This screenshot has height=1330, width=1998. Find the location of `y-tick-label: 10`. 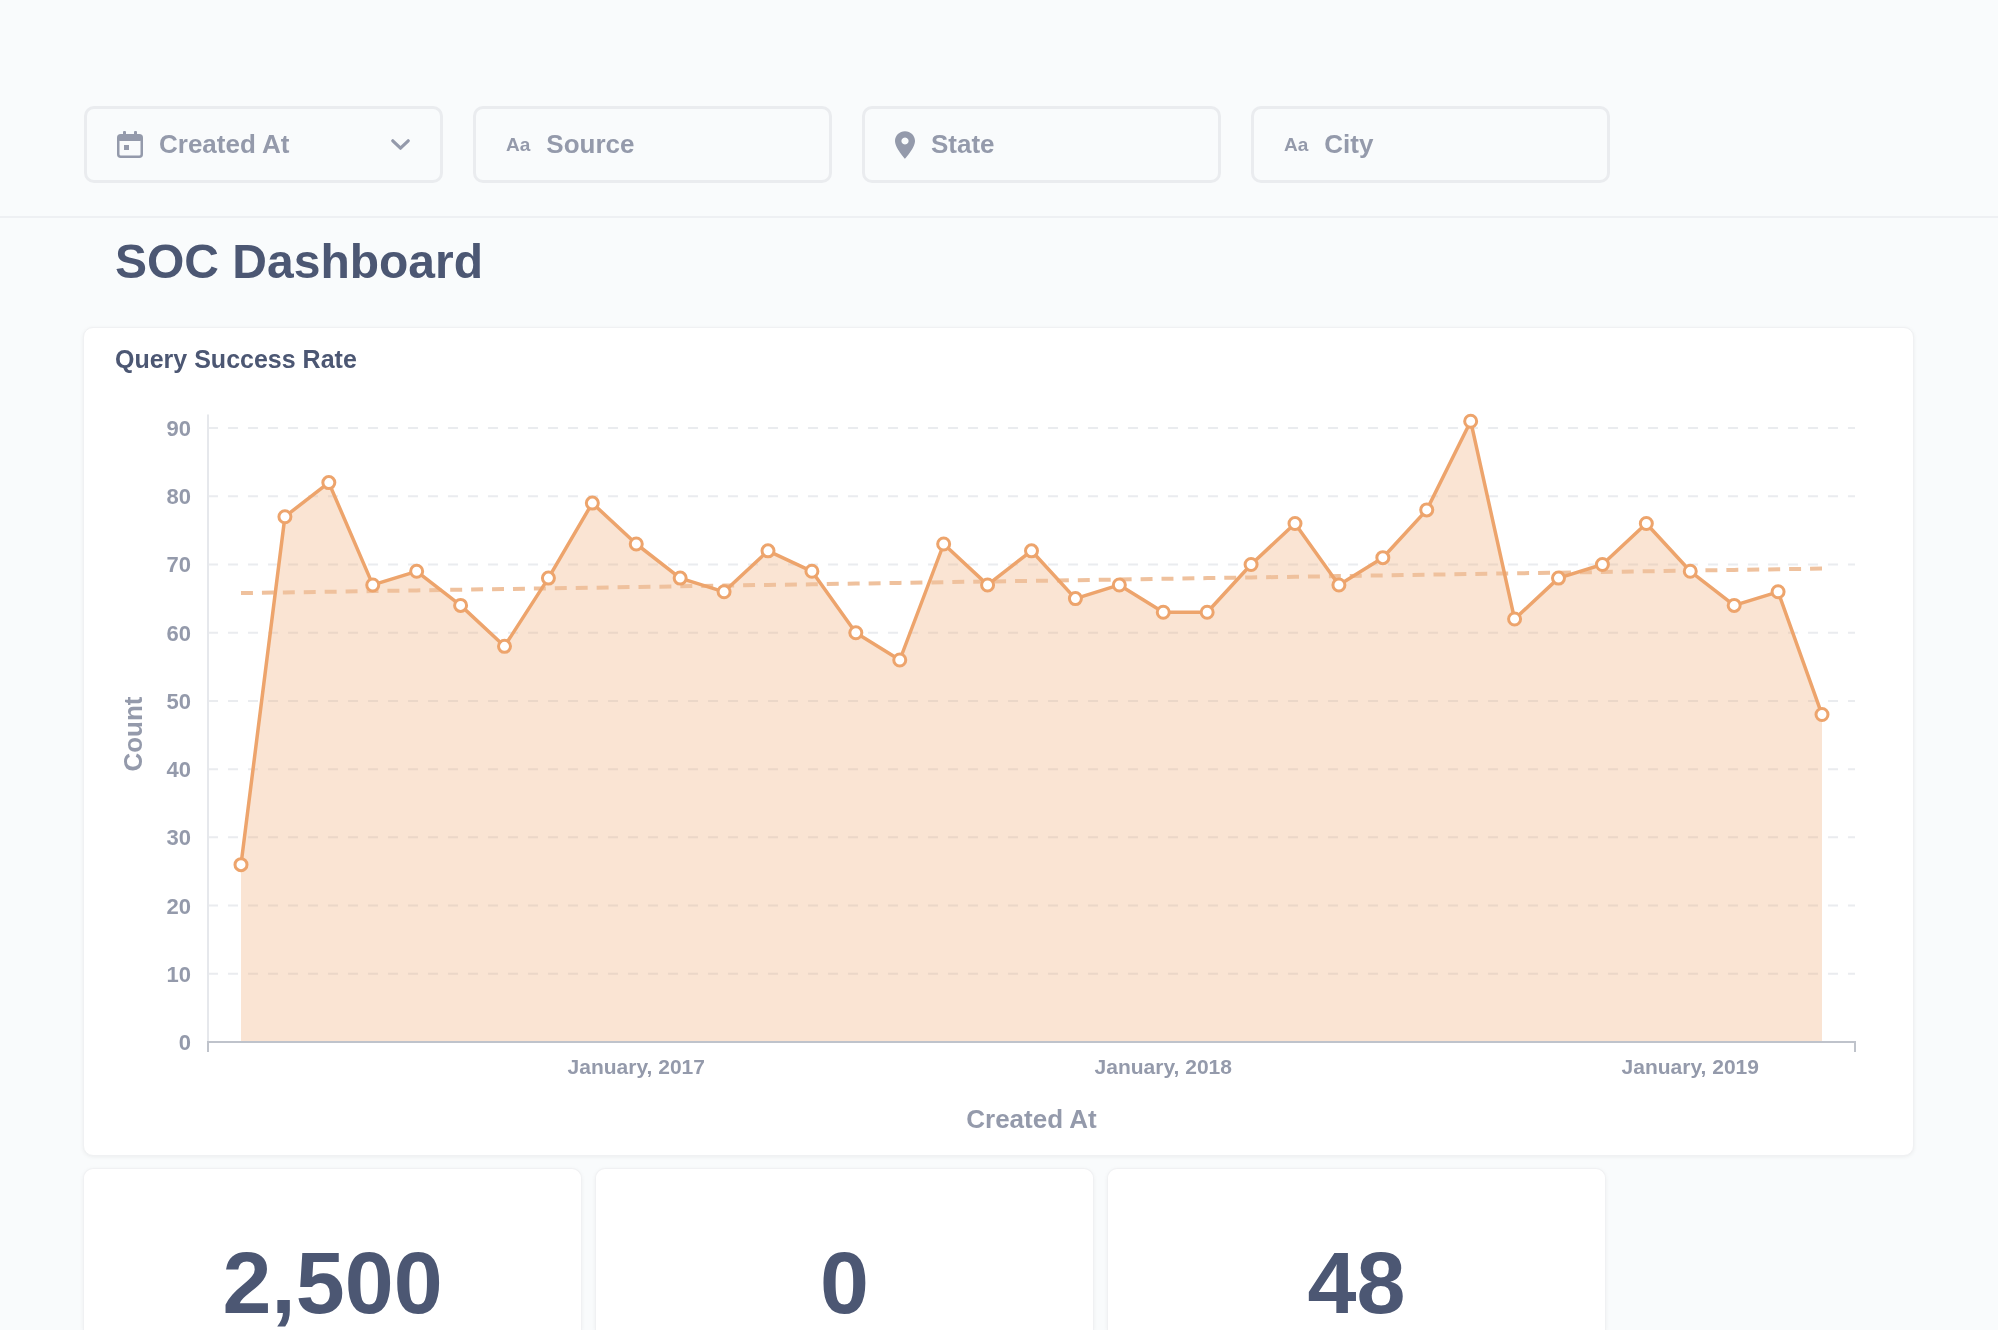

y-tick-label: 10 is located at coordinates (178, 974).